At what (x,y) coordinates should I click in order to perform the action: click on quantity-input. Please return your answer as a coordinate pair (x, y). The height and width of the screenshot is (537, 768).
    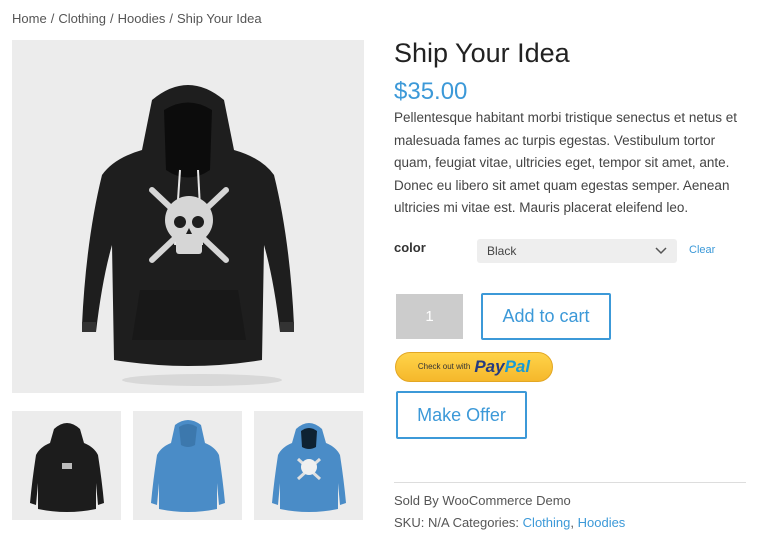
    Looking at the image, I should click on (429, 316).